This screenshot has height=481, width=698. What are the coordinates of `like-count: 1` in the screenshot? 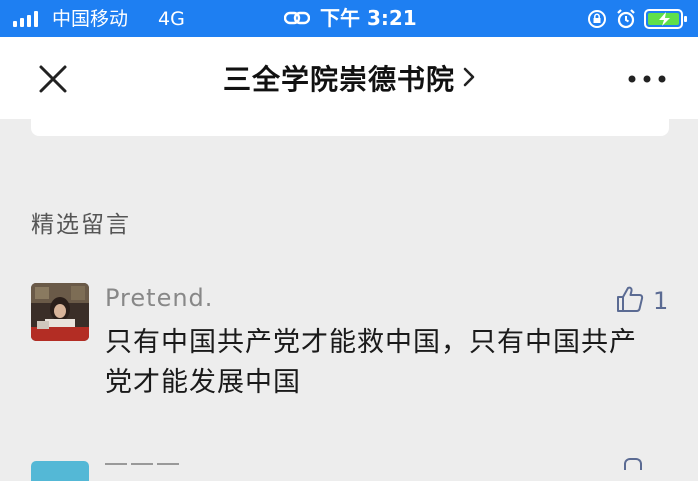 It's located at (661, 301).